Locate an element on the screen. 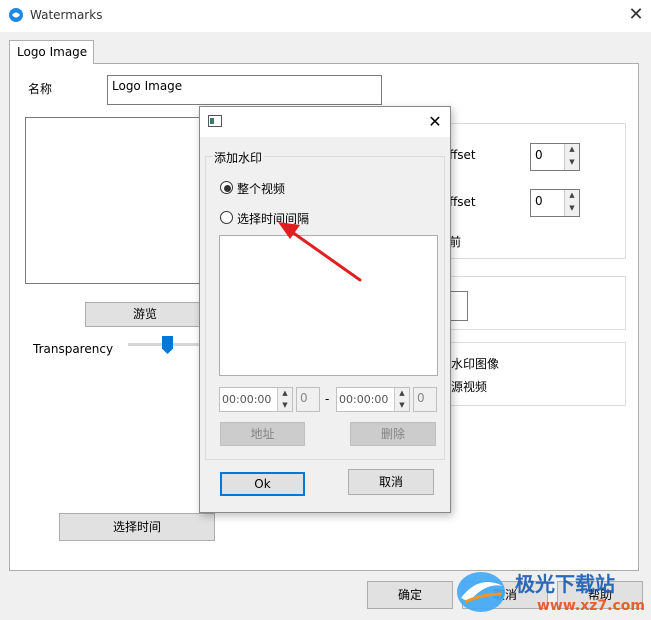  ok-button: 确定 is located at coordinates (410, 595).